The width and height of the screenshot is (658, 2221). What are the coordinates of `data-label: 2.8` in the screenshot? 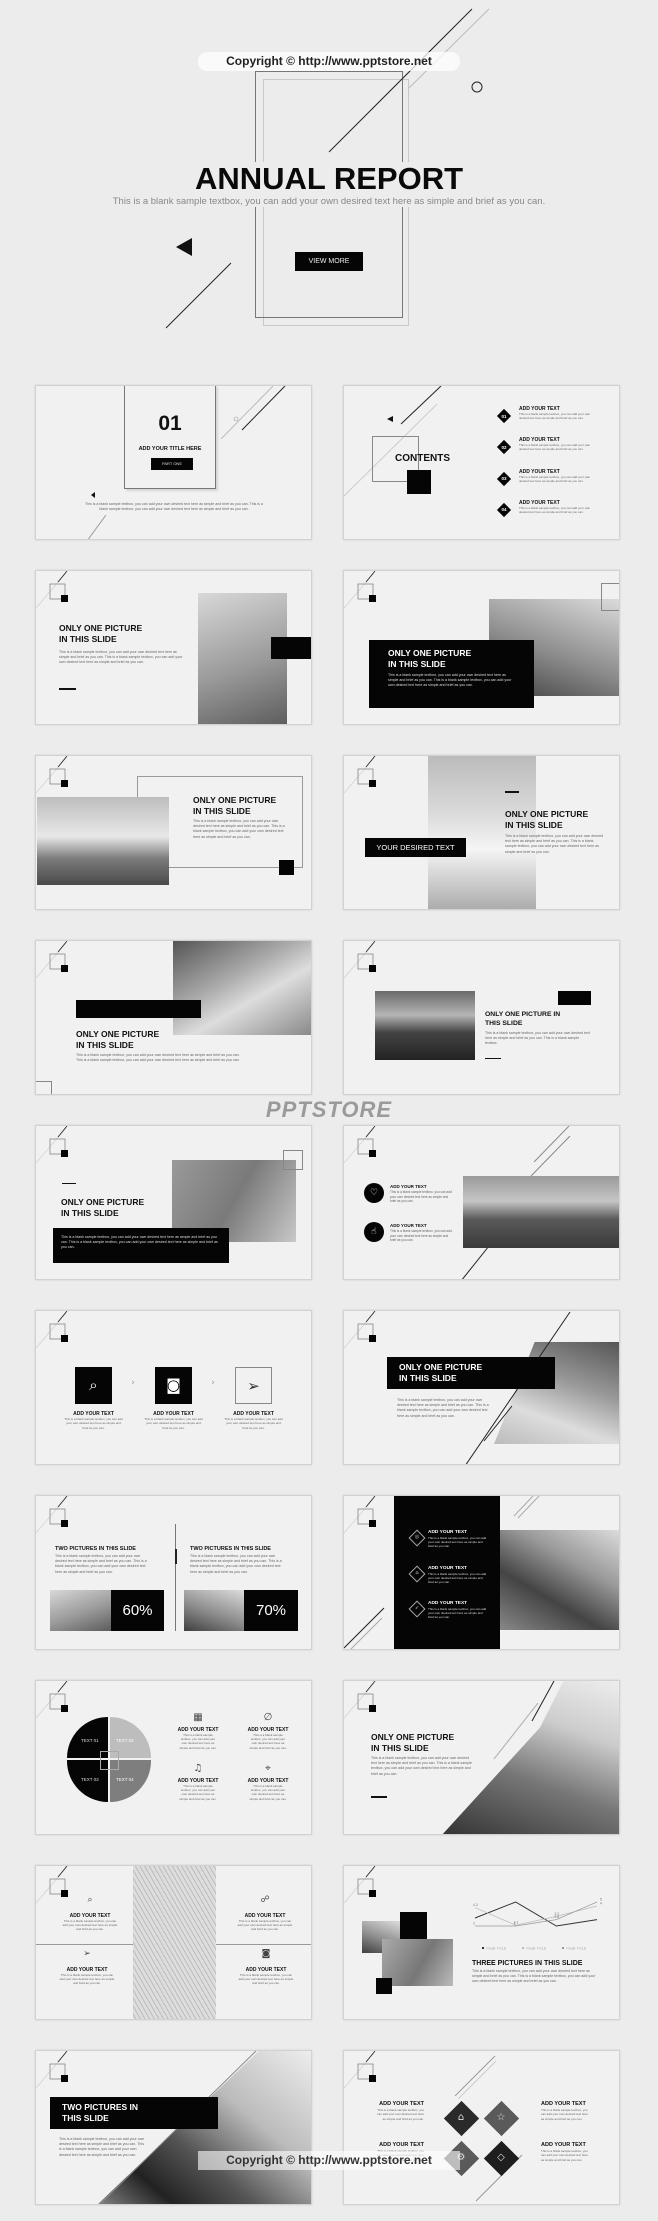 It's located at (556, 1917).